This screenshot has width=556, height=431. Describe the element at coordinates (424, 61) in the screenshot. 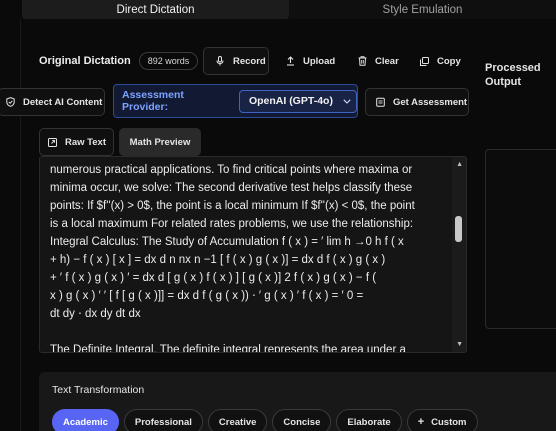

I see `copy-icon` at that location.